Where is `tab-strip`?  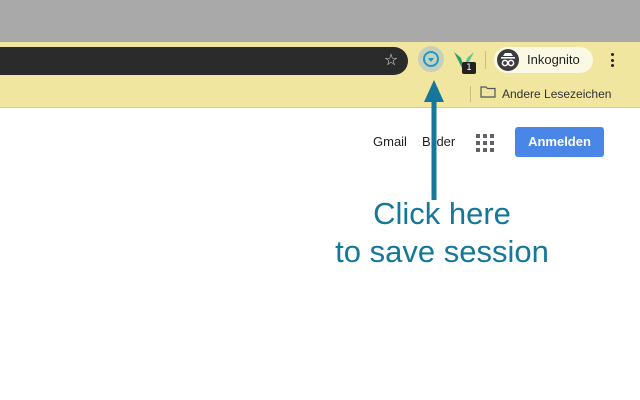 tab-strip is located at coordinates (320, 21).